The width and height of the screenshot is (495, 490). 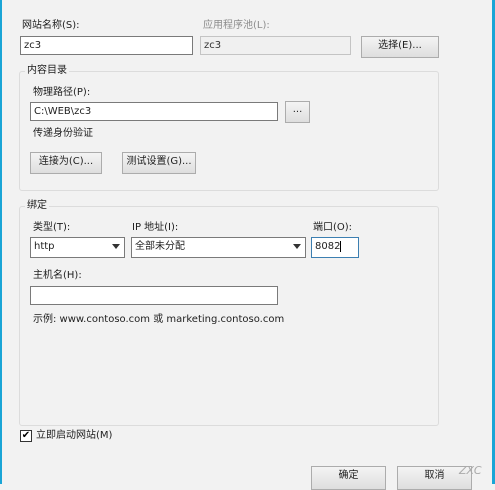 I want to click on content-directory-title: 内容目录, so click(x=47, y=71).